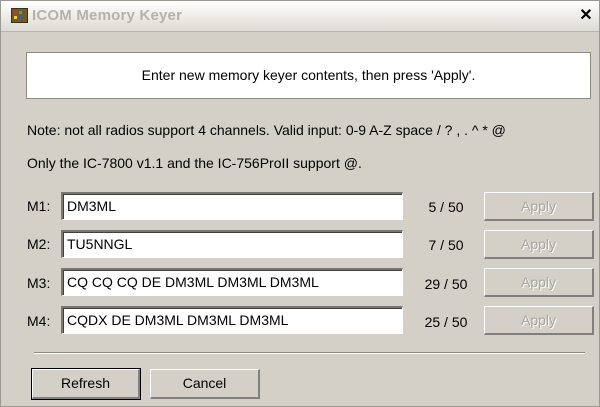 This screenshot has height=407, width=600. Describe the element at coordinates (86, 384) in the screenshot. I see `refresh-button: Refresh` at that location.